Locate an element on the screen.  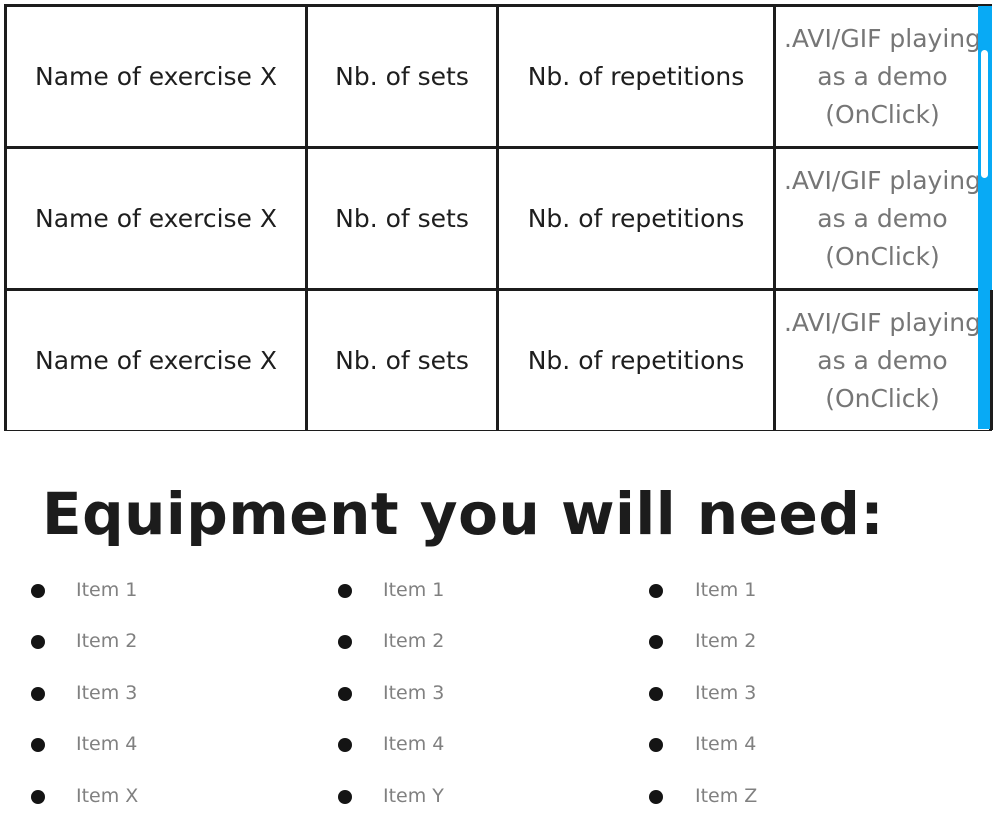
scrollbar-thumb is located at coordinates (984, 114).